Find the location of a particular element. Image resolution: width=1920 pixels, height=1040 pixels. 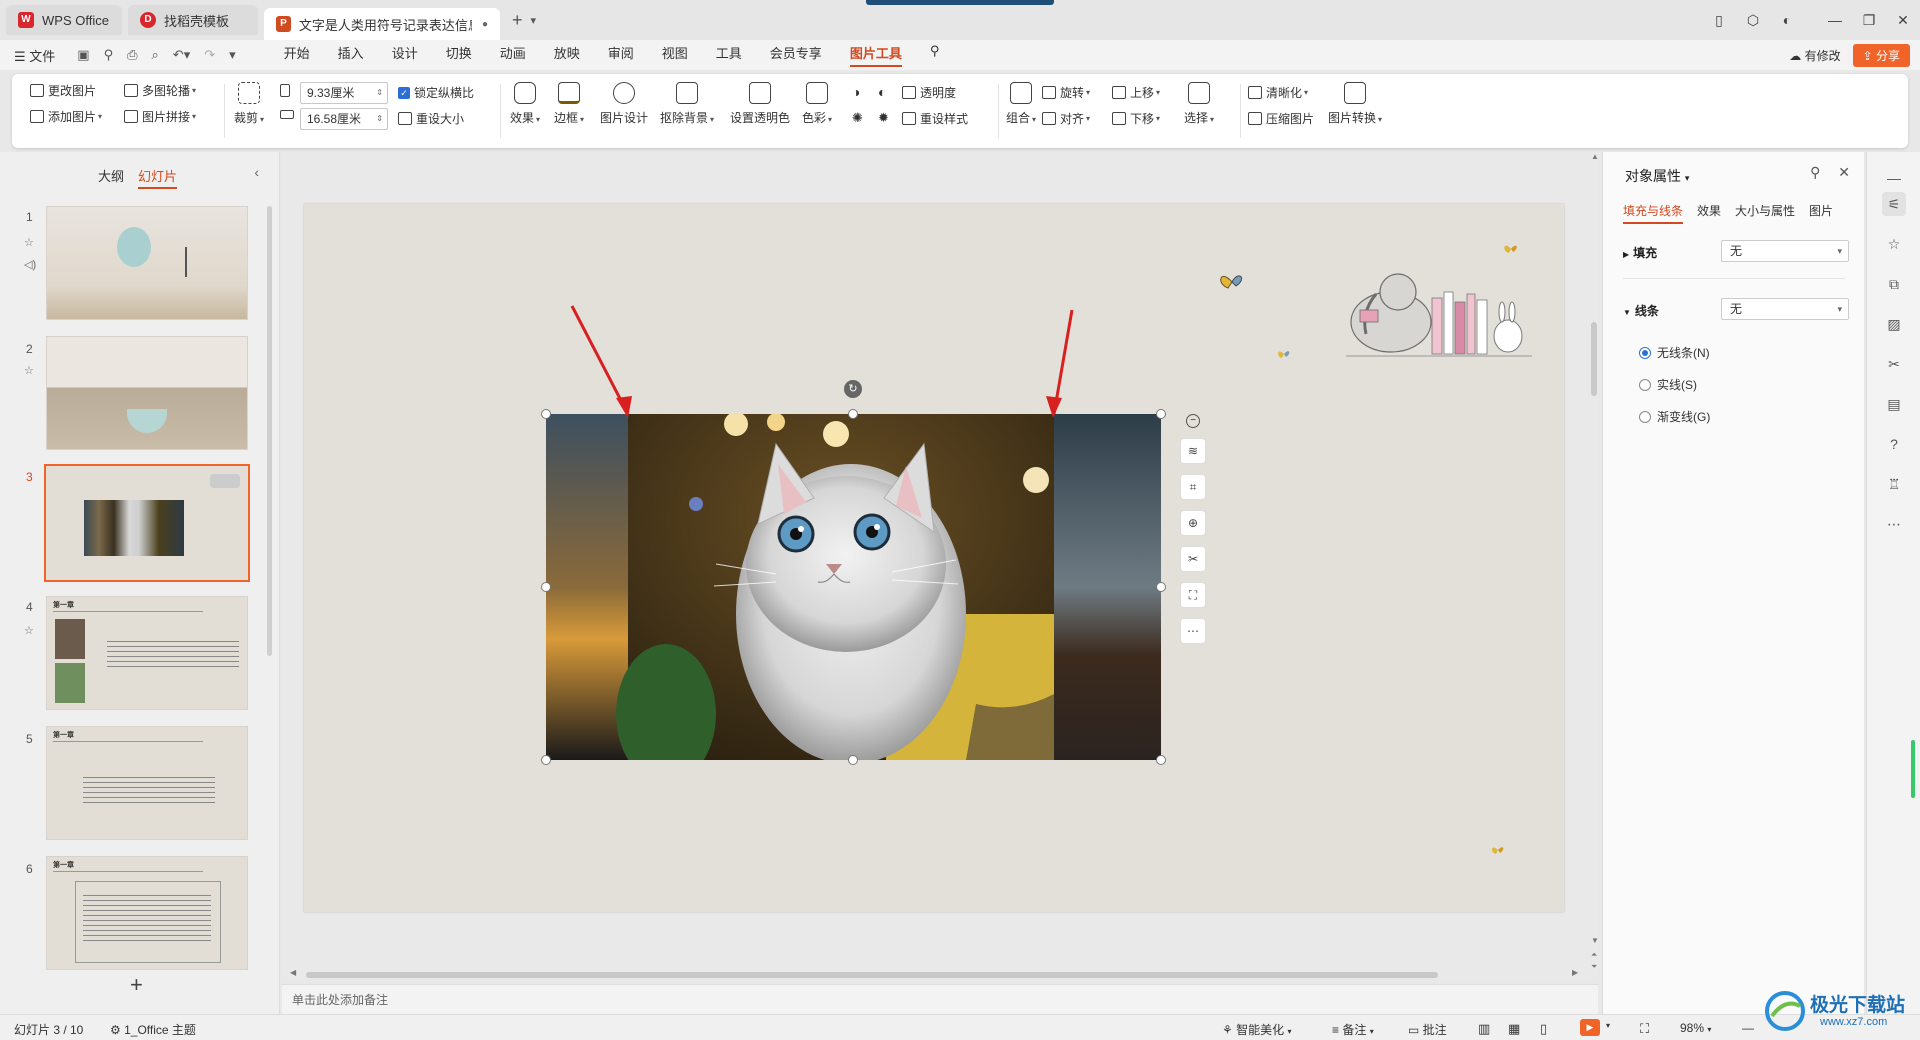

menu-tools: 工具 is located at coordinates (729, 55).